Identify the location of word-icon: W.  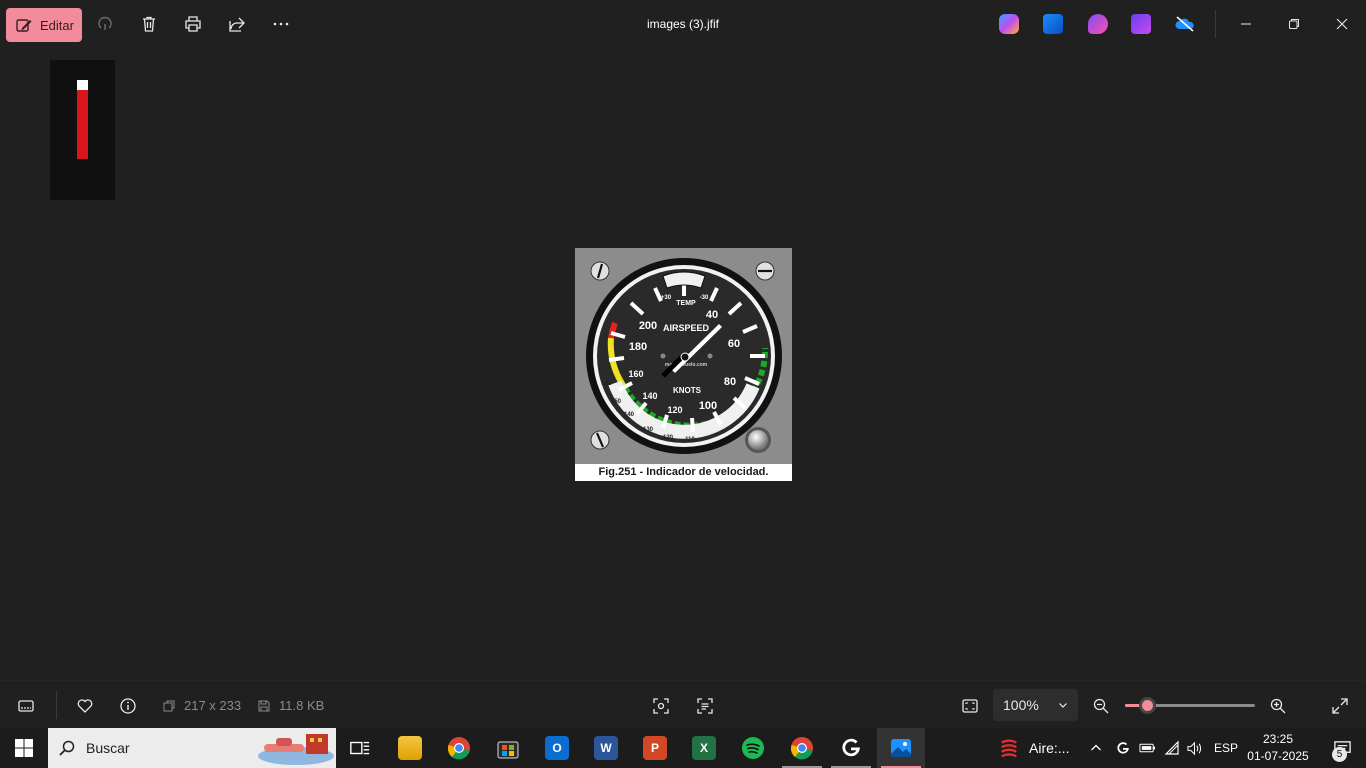
(606, 748).